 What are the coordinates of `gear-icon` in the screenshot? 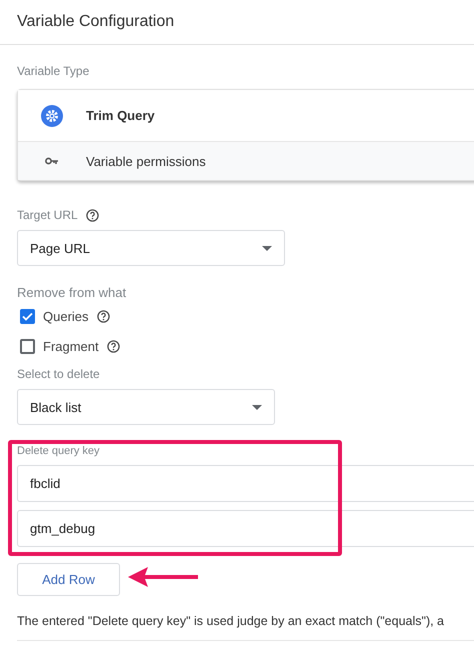 It's located at (52, 115).